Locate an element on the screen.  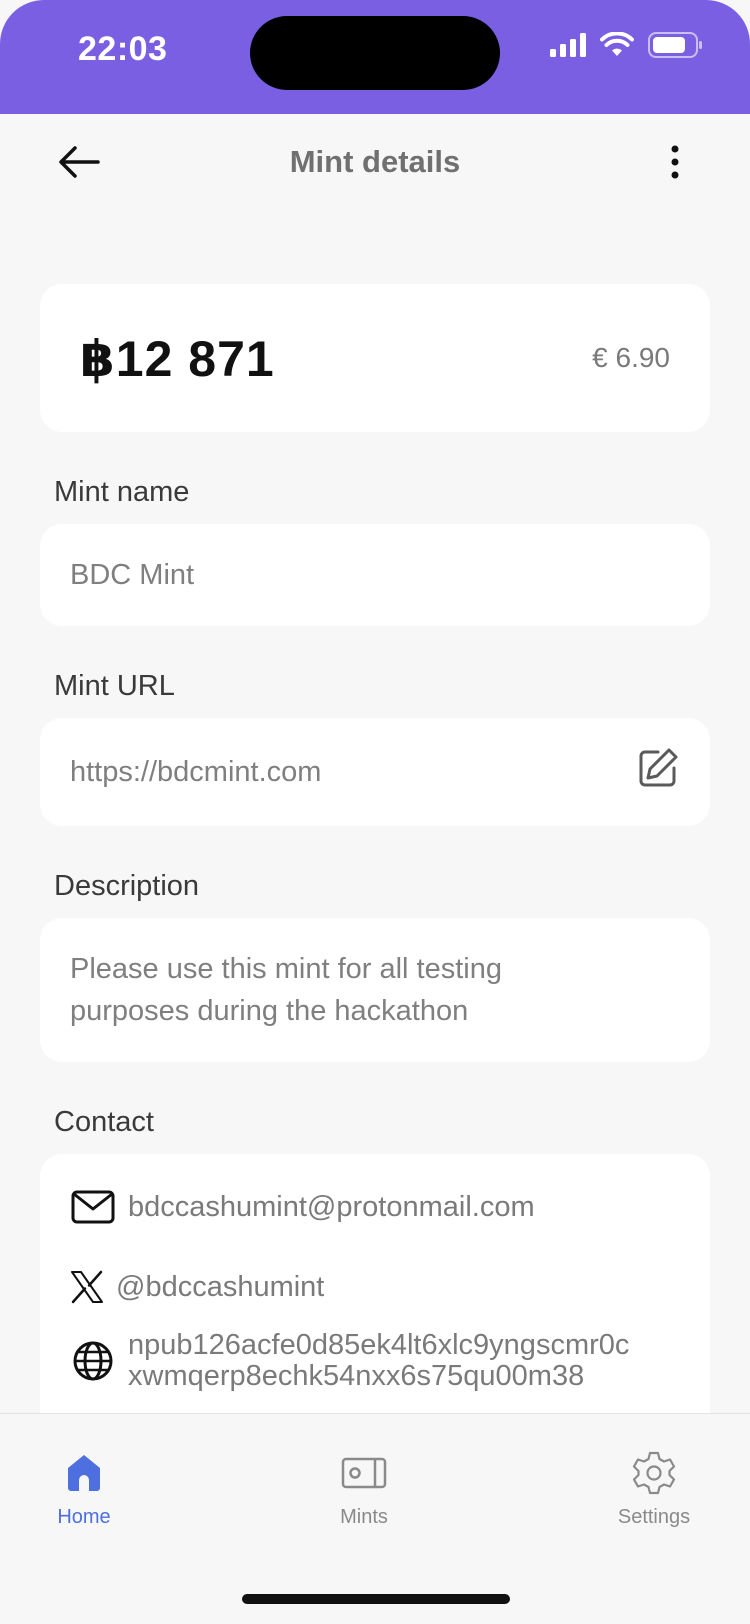
status-icons is located at coordinates (627, 46).